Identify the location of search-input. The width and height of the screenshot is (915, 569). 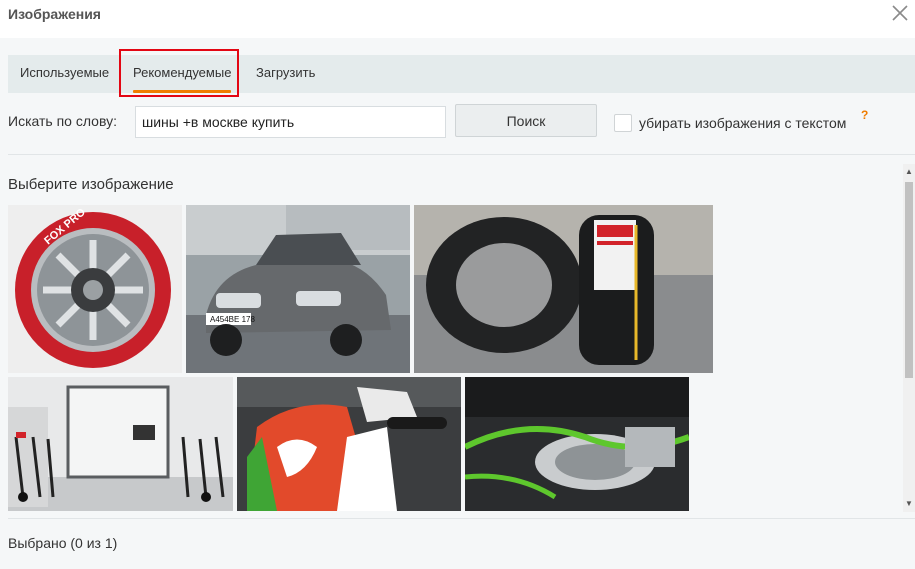
(290, 122).